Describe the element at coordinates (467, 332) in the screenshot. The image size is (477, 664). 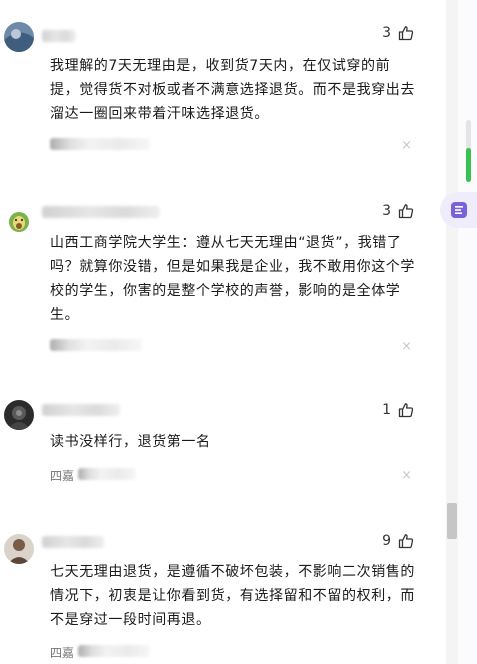
I see `right-rail` at that location.